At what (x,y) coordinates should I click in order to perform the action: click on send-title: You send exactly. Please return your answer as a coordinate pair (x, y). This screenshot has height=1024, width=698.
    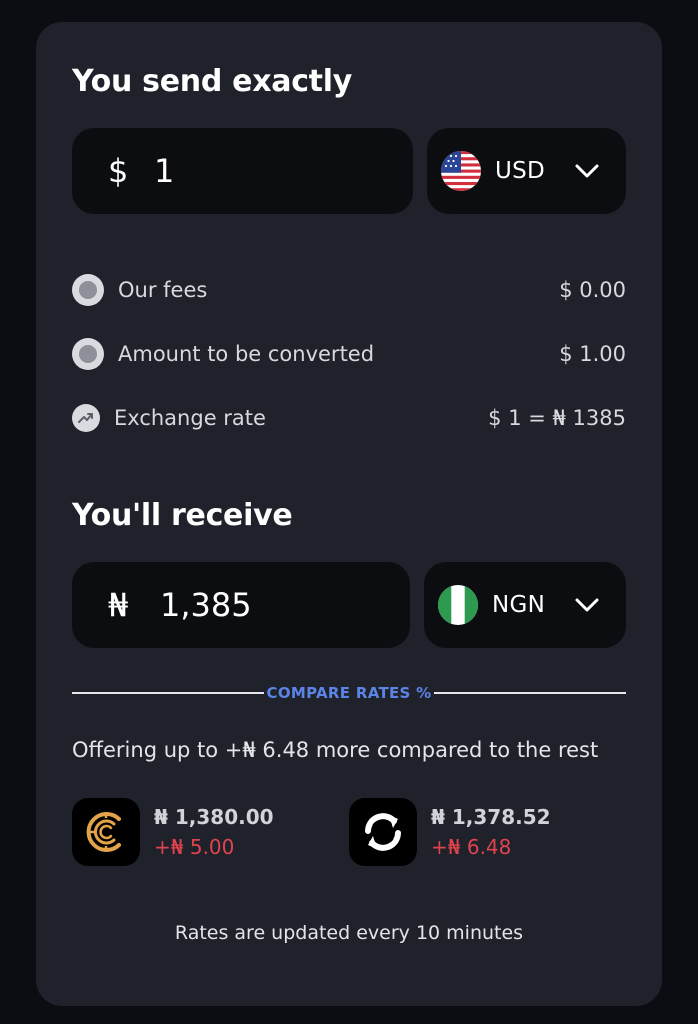
    Looking at the image, I should click on (212, 81).